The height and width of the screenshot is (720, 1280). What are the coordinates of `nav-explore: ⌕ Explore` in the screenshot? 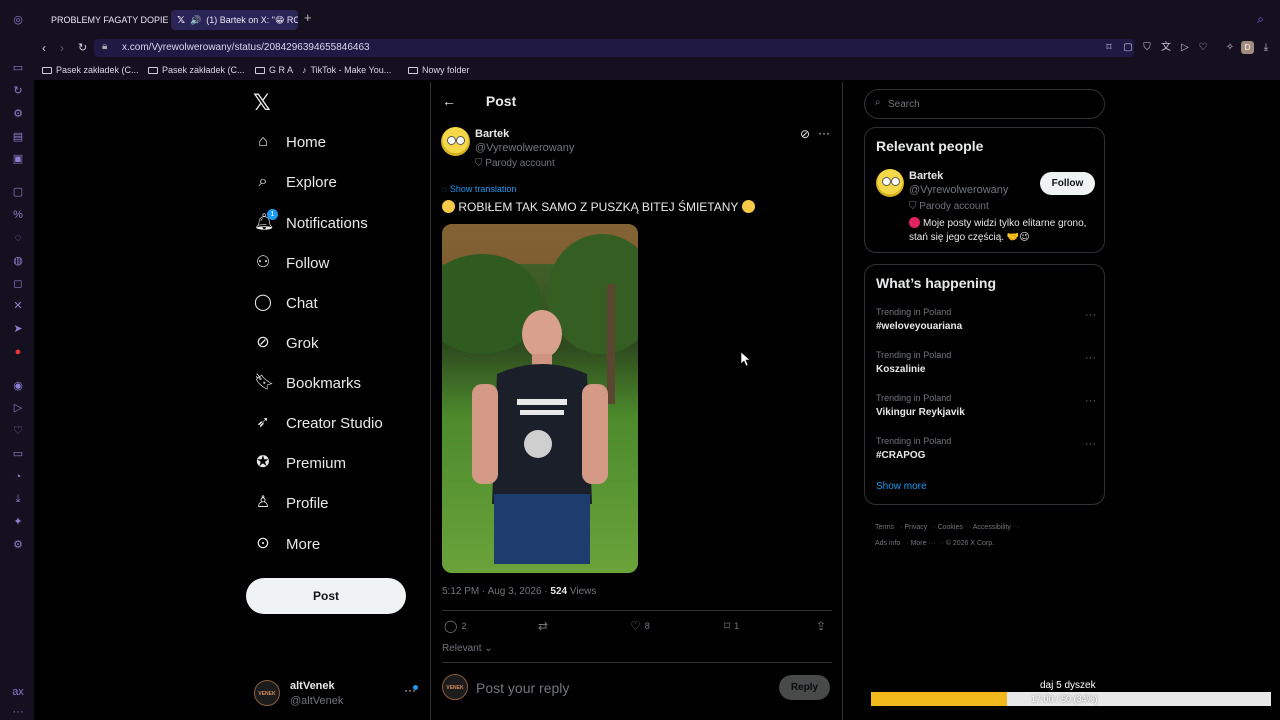 It's located at (295, 182).